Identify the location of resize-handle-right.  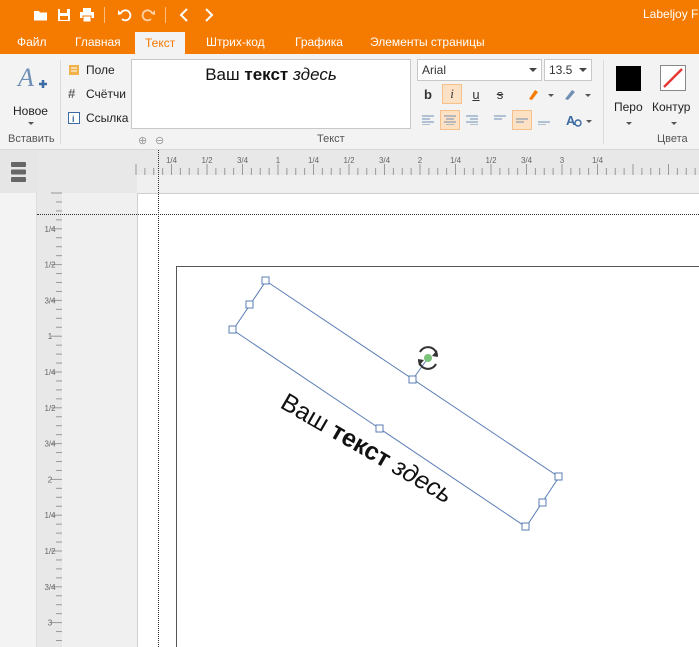
(542, 502).